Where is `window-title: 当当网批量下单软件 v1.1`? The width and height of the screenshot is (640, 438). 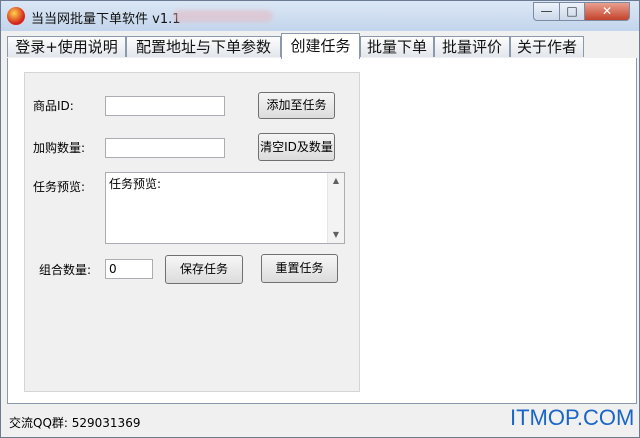
window-title: 当当网批量下单软件 v1.1 is located at coordinates (106, 19).